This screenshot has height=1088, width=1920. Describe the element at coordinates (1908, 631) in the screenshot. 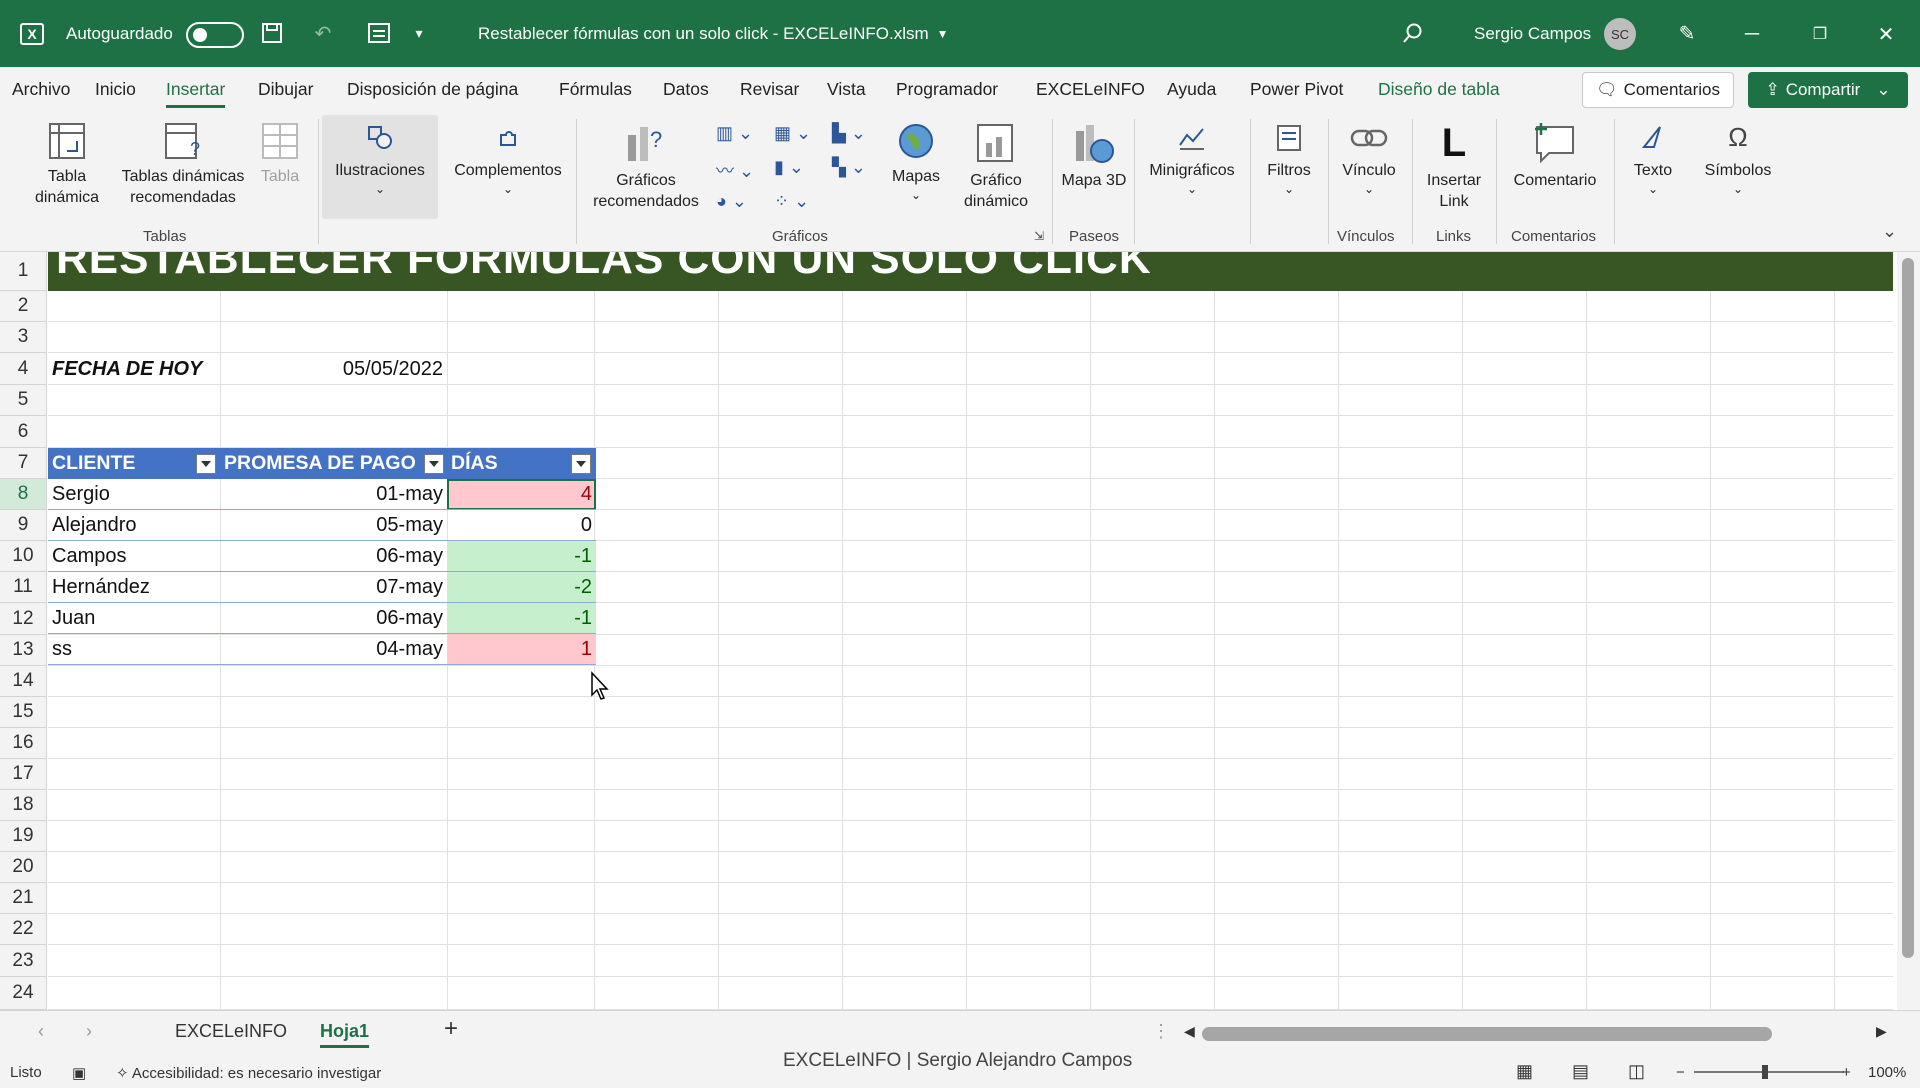

I see `vertical-scrollbar` at that location.